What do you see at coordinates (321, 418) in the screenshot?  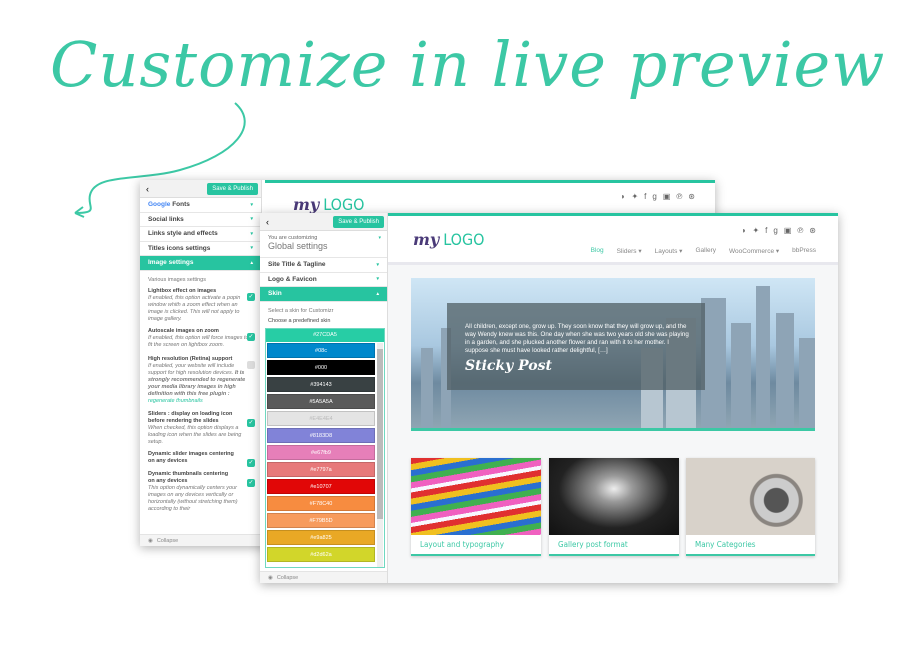 I see `skin-option: #E4E4E4` at bounding box center [321, 418].